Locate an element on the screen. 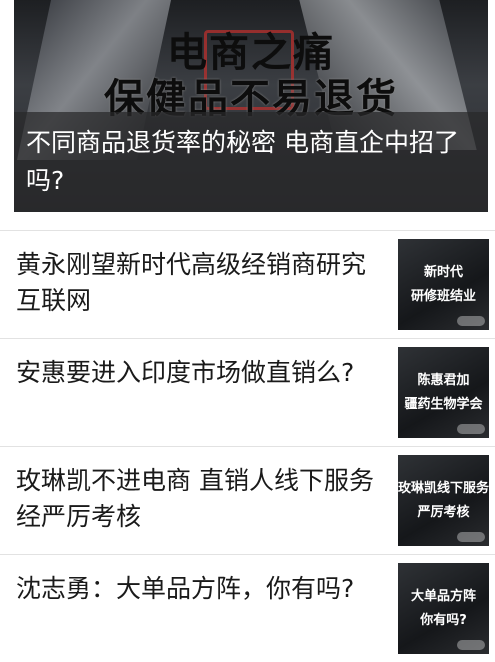 Image resolution: width=495 pixels, height=662 pixels. thumbnail-text: 疆药生物学会 is located at coordinates (443, 404).